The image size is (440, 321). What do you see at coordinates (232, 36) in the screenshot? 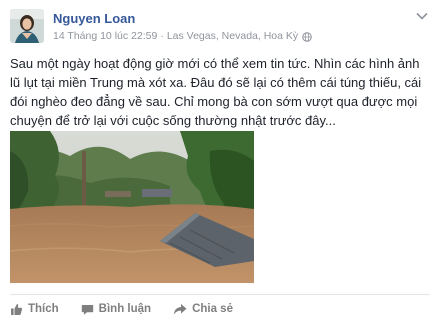
I see `post-location: Las Vegas, Nevada, Hoa Kỳ` at bounding box center [232, 36].